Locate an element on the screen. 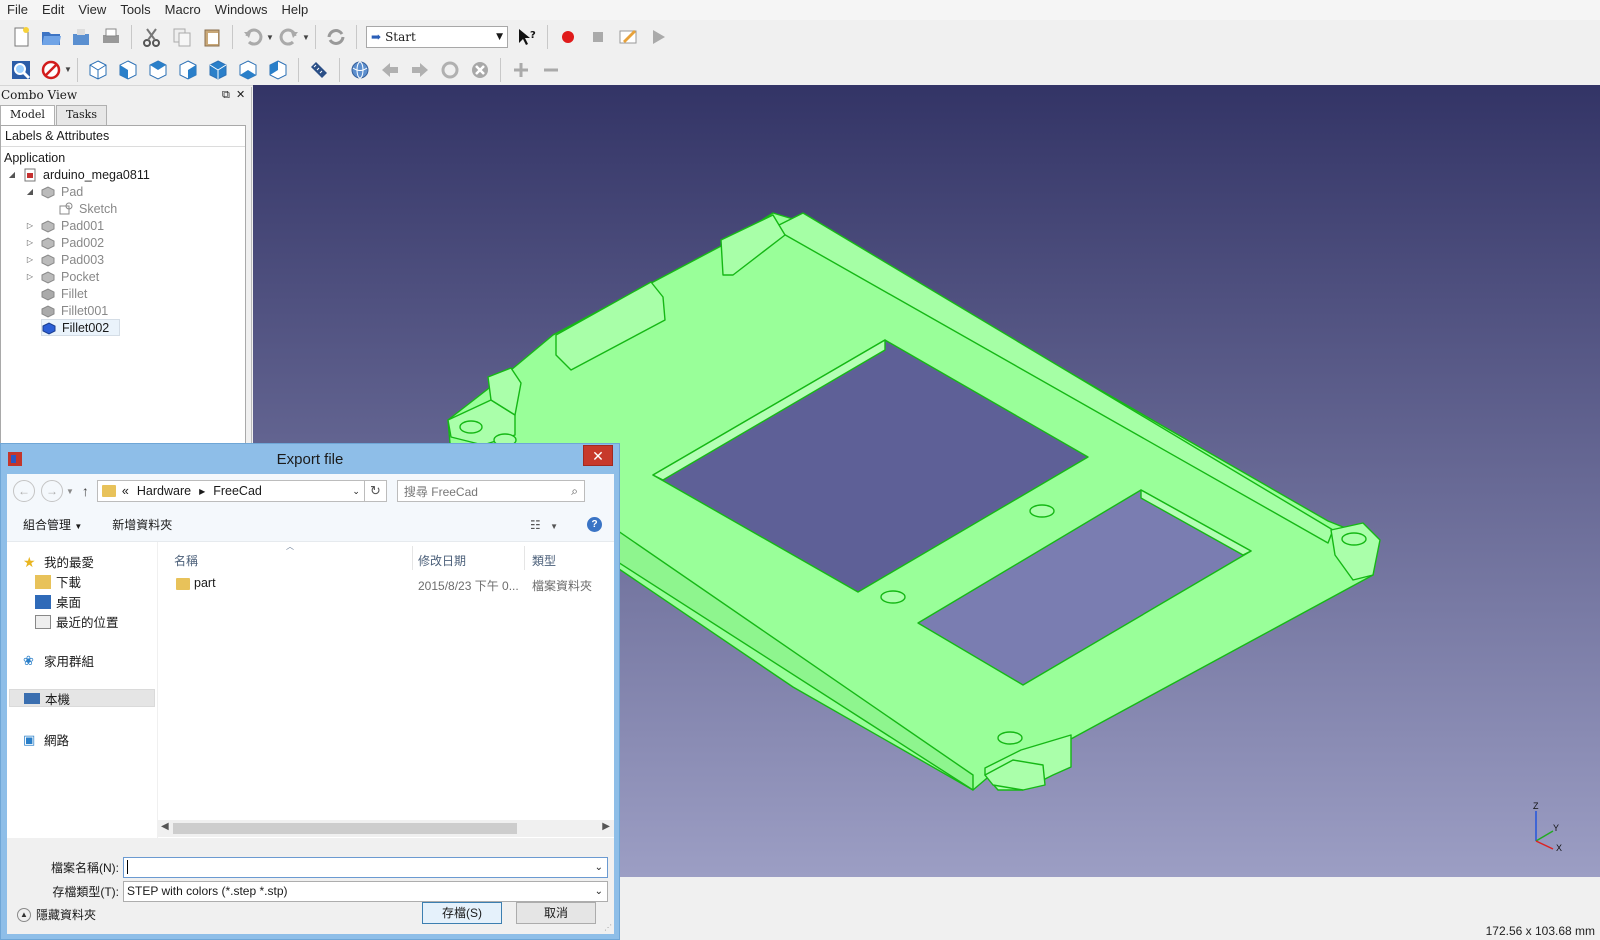 Image resolution: width=1600 pixels, height=940 pixels. tree-item-fillet: Fillet is located at coordinates (56, 293).